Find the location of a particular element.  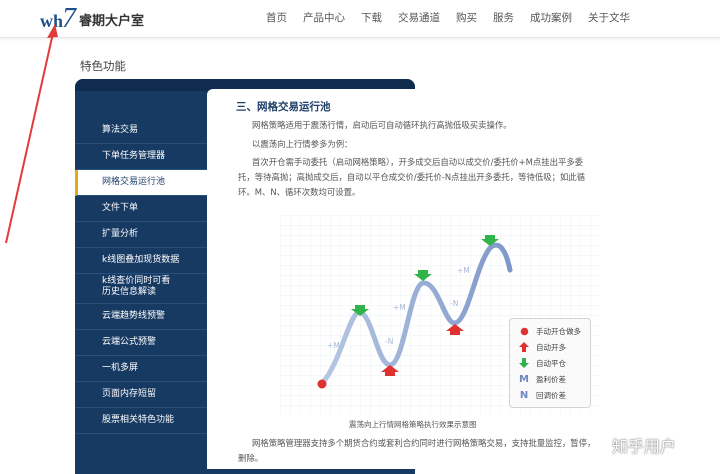

minus-n-label-1: -N is located at coordinates (389, 341).